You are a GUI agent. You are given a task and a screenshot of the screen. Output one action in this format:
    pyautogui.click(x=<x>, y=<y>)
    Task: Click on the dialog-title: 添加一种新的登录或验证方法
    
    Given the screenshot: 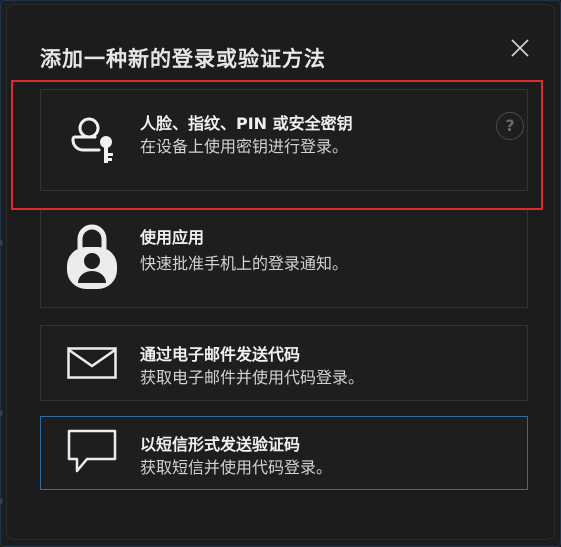 What is the action you would take?
    pyautogui.click(x=183, y=59)
    